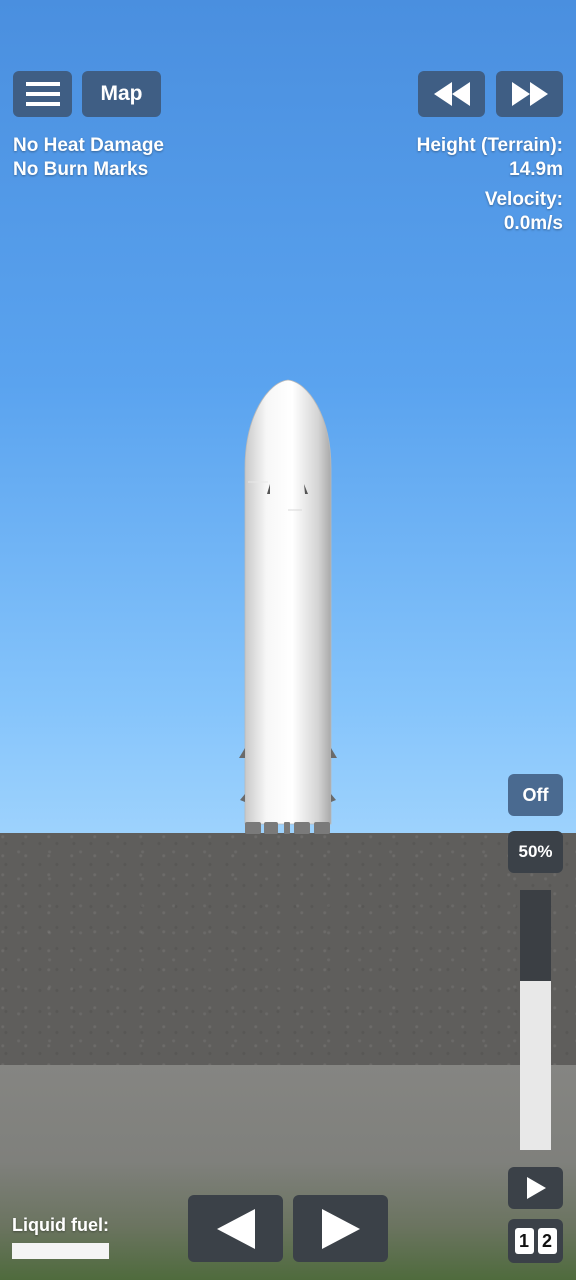 The height and width of the screenshot is (1280, 576). I want to click on engine-toggle-button: Off, so click(535, 795).